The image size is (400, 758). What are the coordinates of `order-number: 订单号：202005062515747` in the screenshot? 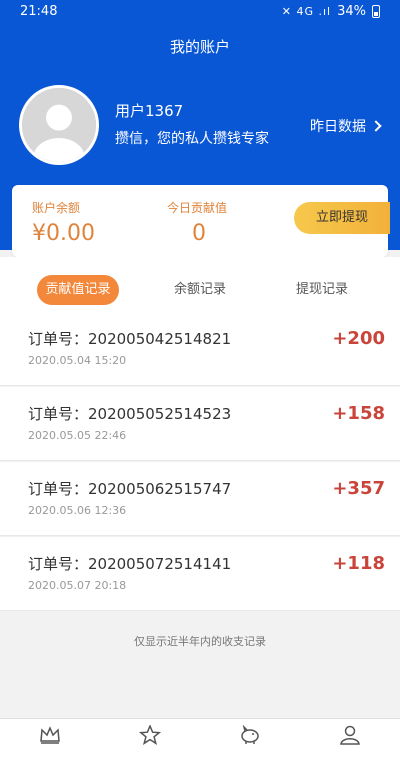 It's located at (130, 489).